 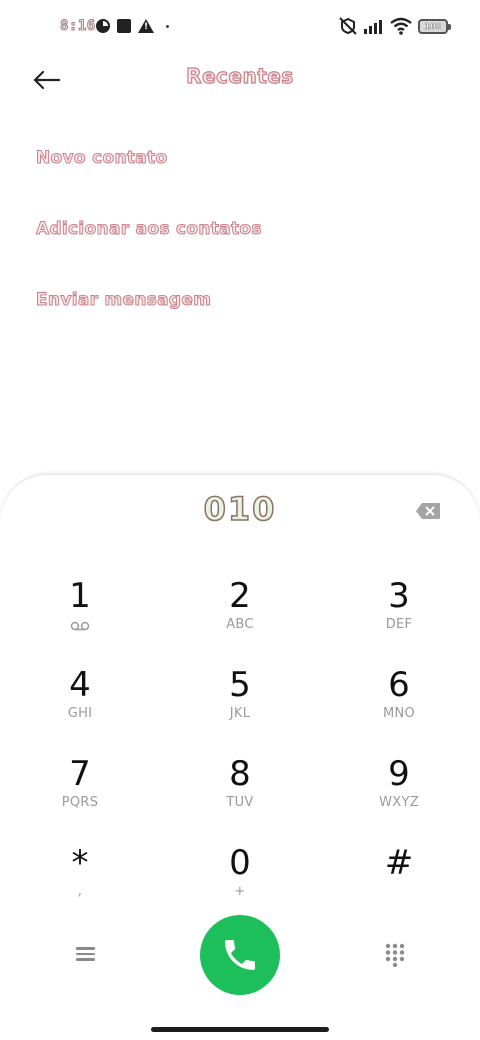 What do you see at coordinates (399, 802) in the screenshot?
I see `key-letters: WXYZ` at bounding box center [399, 802].